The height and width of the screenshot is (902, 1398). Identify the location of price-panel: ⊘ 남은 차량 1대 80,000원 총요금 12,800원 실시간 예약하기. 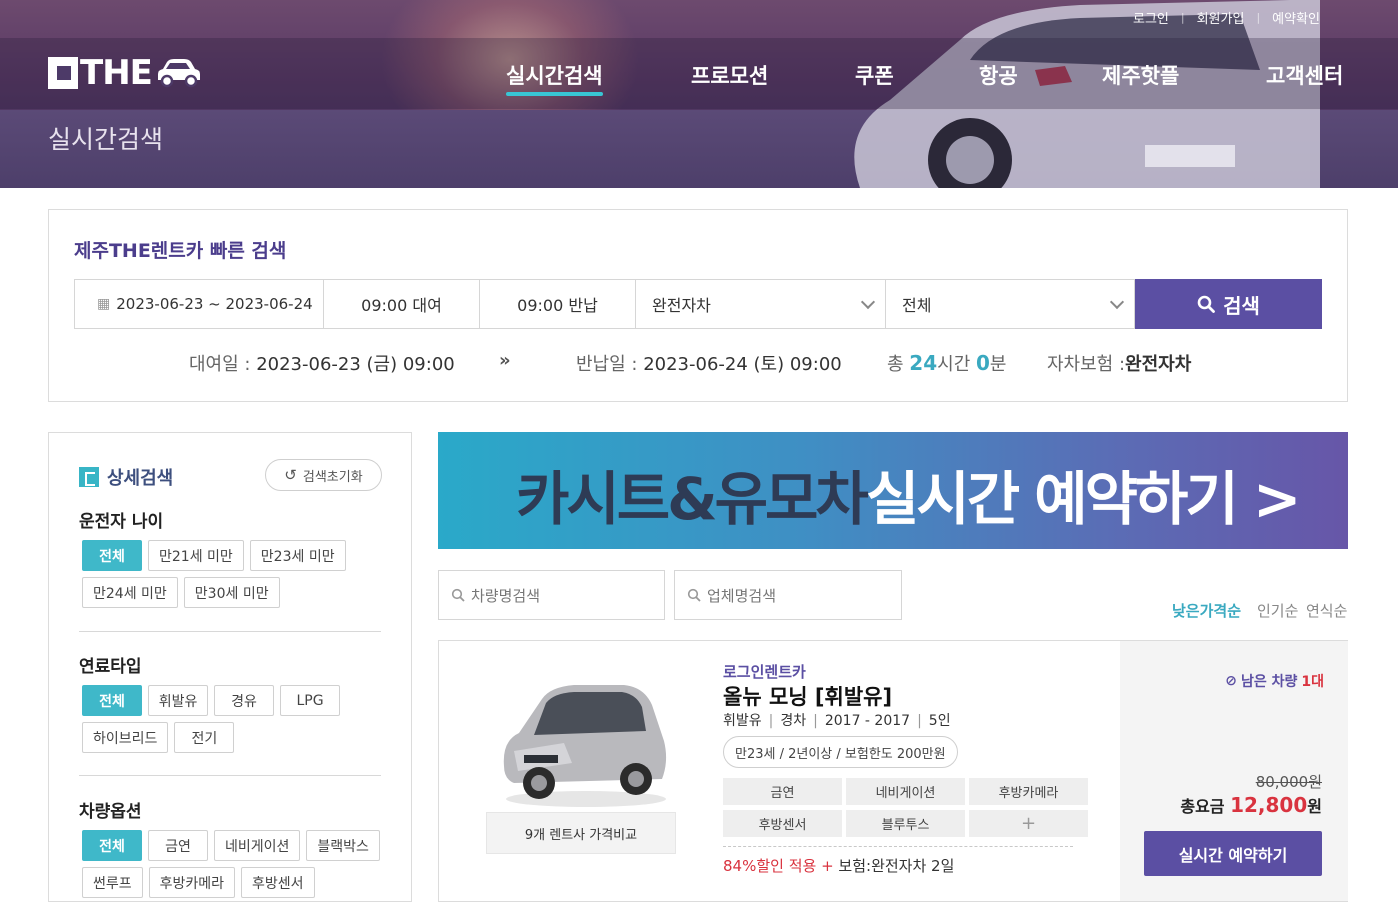
(1234, 771).